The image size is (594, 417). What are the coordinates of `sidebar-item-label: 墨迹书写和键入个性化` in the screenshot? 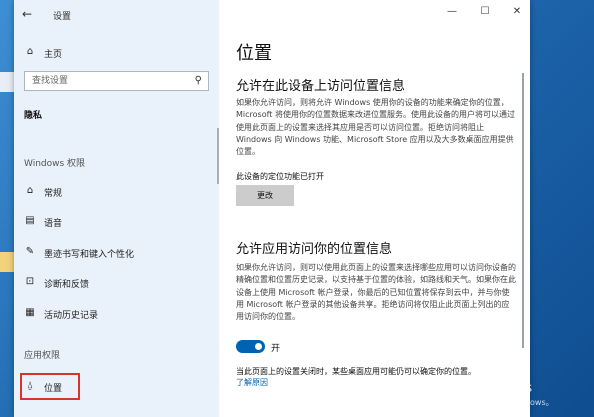 It's located at (89, 255).